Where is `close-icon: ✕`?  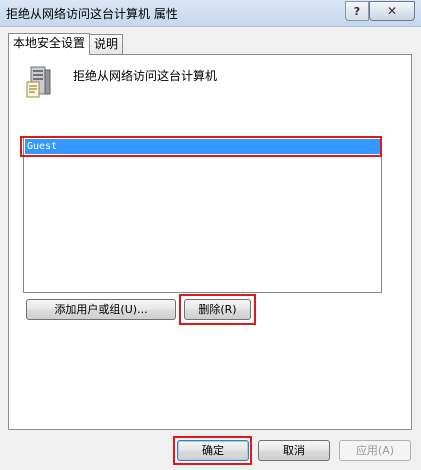 close-icon: ✕ is located at coordinates (392, 11).